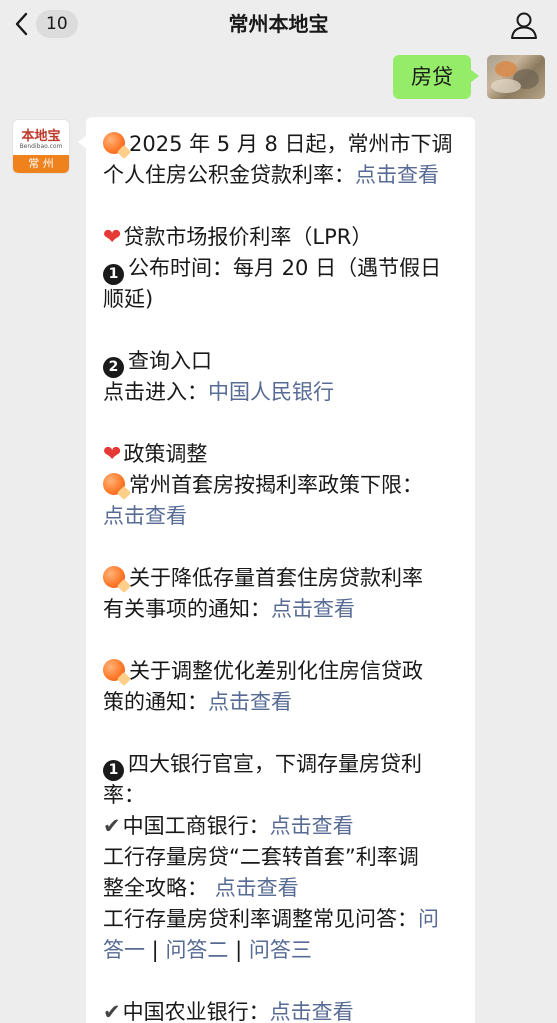 This screenshot has width=557, height=1023. I want to click on outgoing-message-bubble: 房贷, so click(436, 77).